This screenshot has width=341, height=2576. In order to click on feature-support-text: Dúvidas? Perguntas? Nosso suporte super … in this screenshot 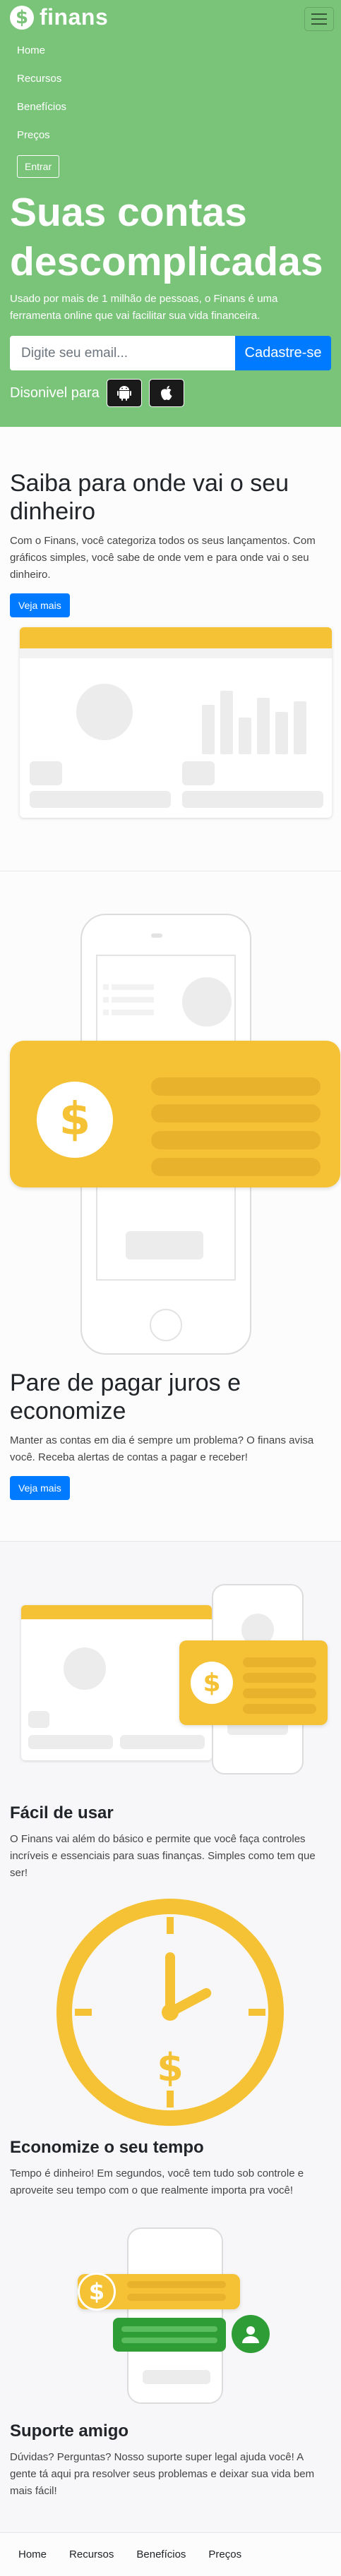, I will do `click(162, 2474)`.